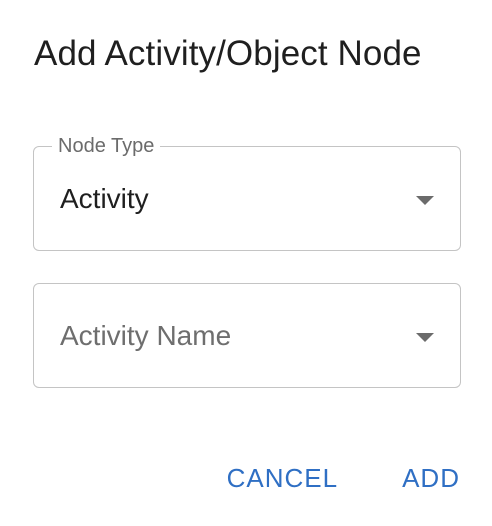 The width and height of the screenshot is (492, 526). I want to click on dialog-actions: CANCEL ADD, so click(343, 478).